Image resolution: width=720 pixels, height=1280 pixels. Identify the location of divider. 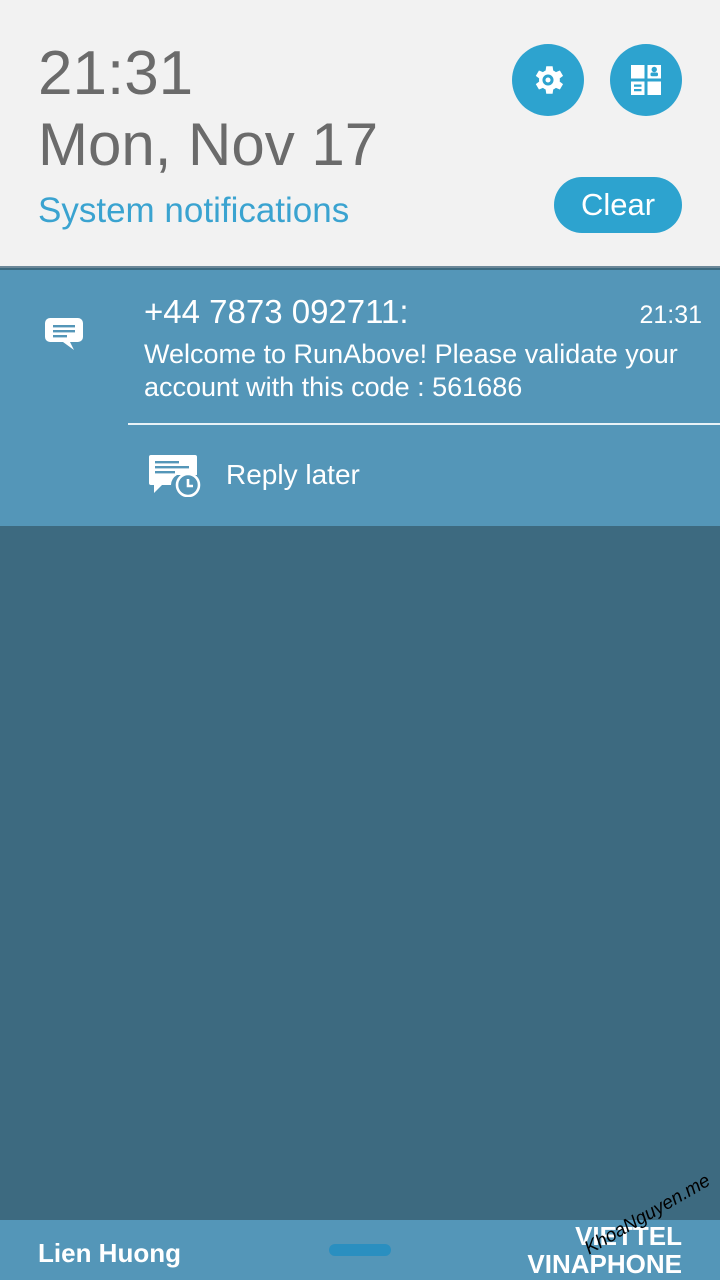
(424, 424).